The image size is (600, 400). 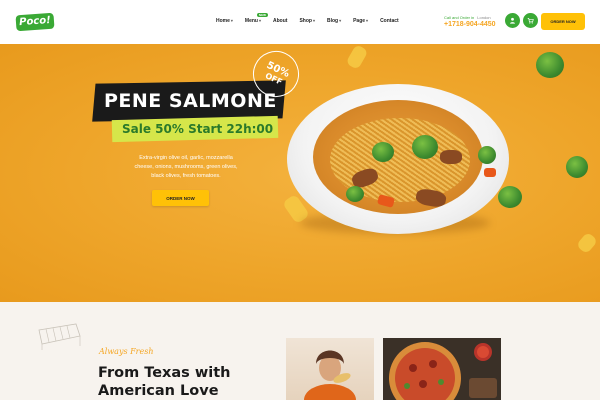 I want to click on nav-item-menu: Menu▾ NEW, so click(x=256, y=18).